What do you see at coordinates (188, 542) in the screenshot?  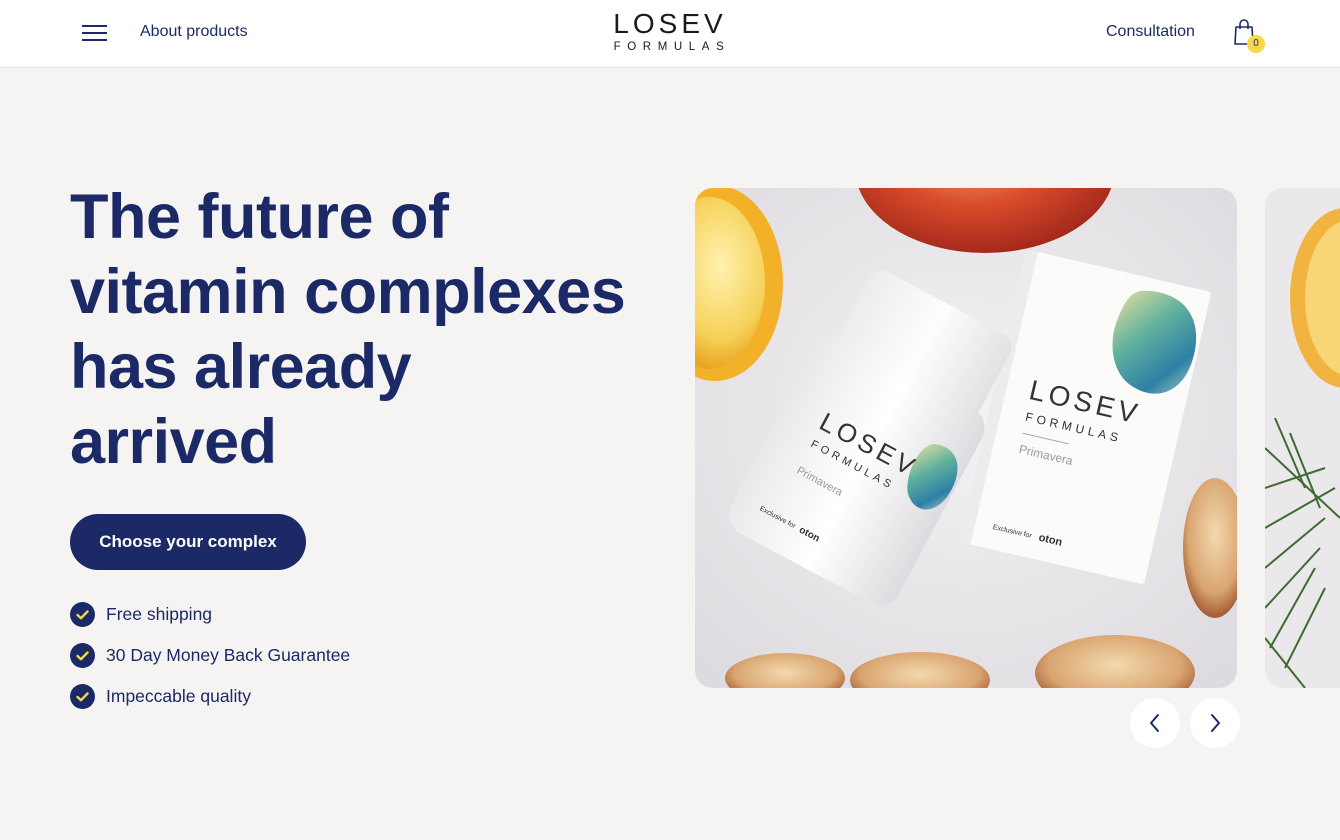 I see `choose-complex-button: Choose your complex` at bounding box center [188, 542].